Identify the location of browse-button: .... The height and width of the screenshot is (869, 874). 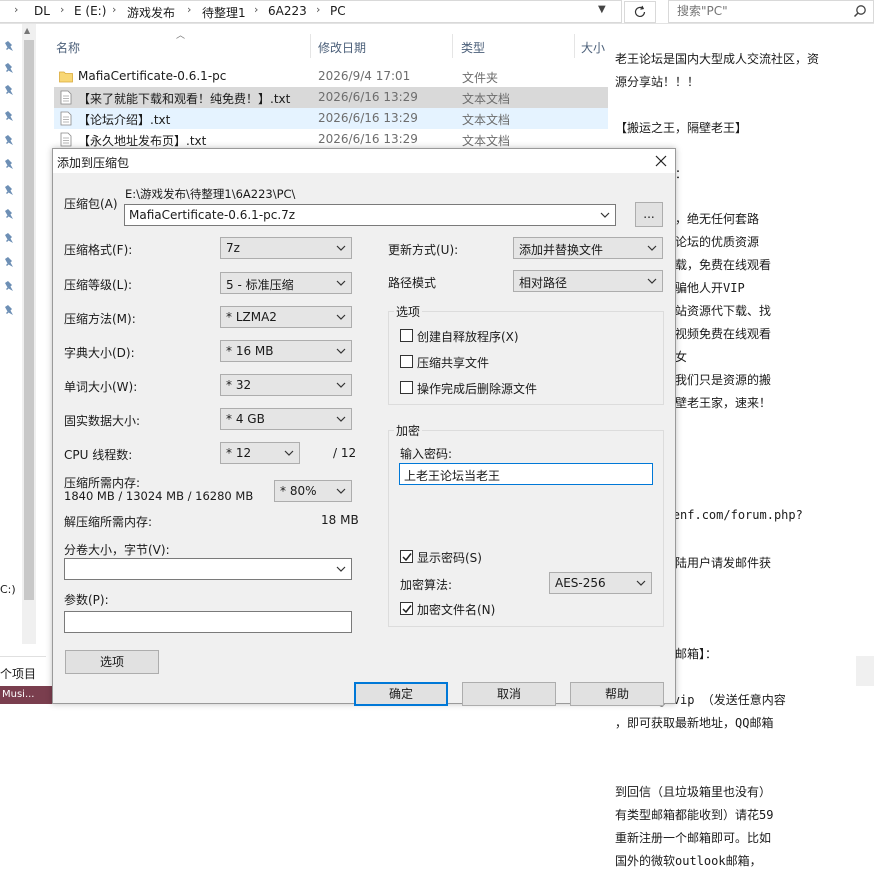
(649, 214).